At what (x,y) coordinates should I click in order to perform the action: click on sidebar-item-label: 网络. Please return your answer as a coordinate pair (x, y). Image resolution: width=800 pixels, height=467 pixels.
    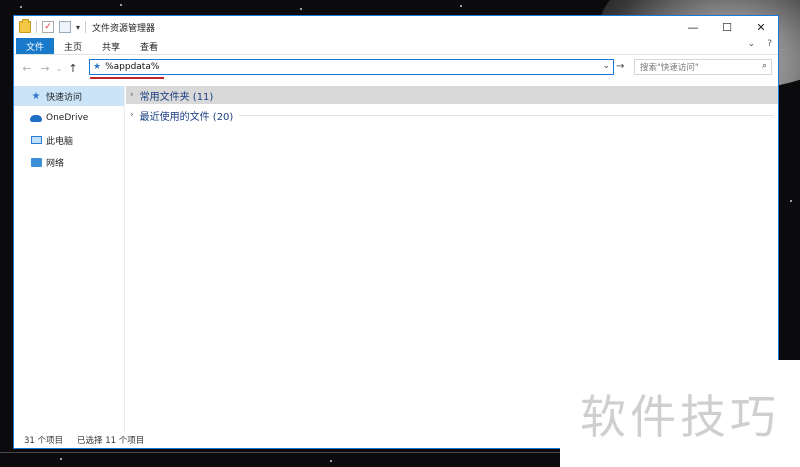
    Looking at the image, I should click on (55, 163).